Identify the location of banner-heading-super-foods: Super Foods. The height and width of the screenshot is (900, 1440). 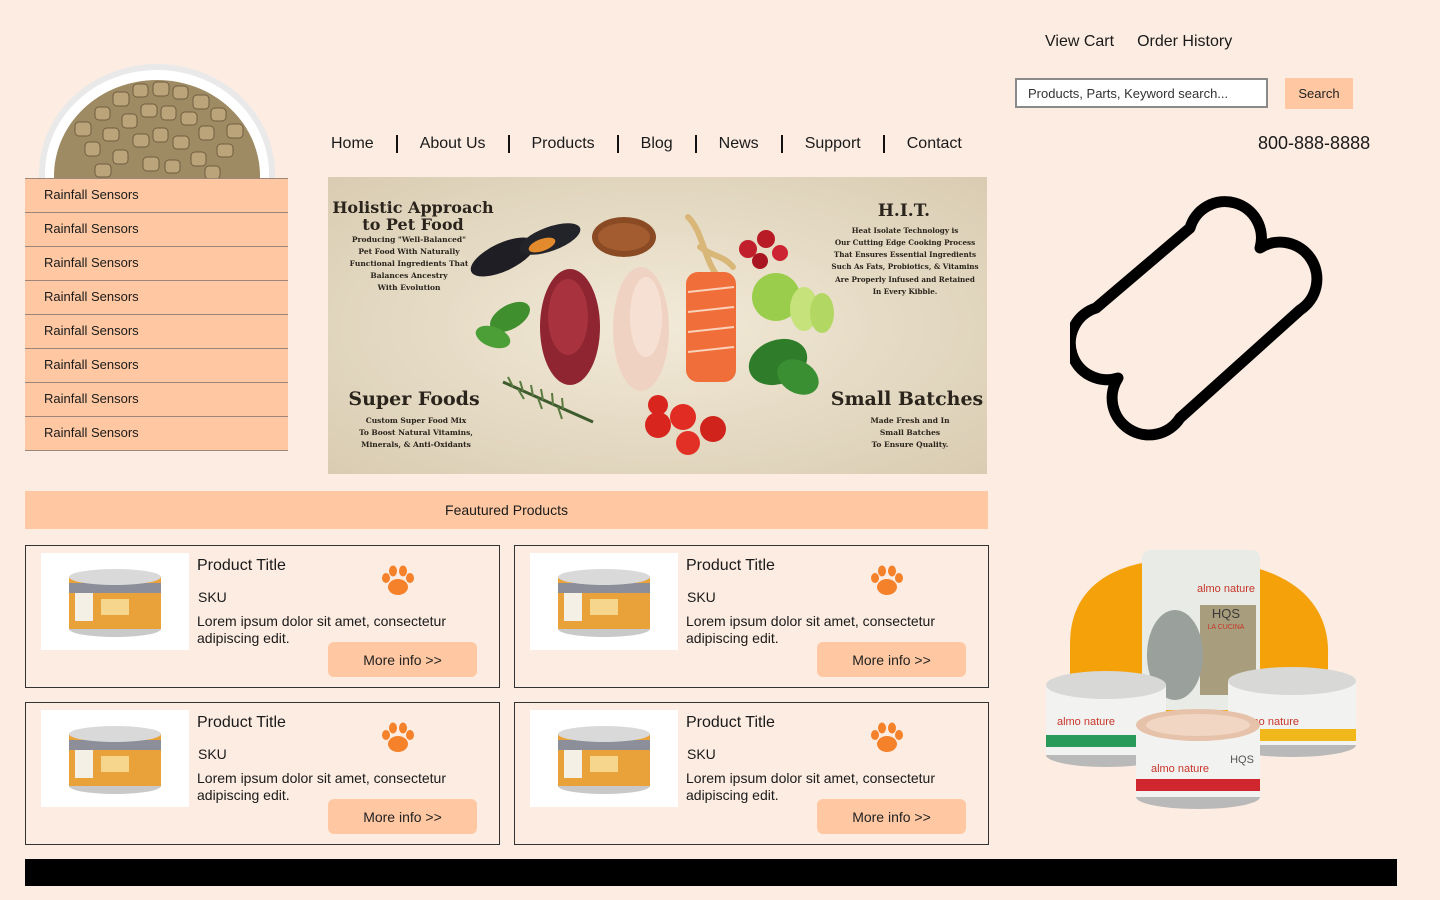
(413, 399).